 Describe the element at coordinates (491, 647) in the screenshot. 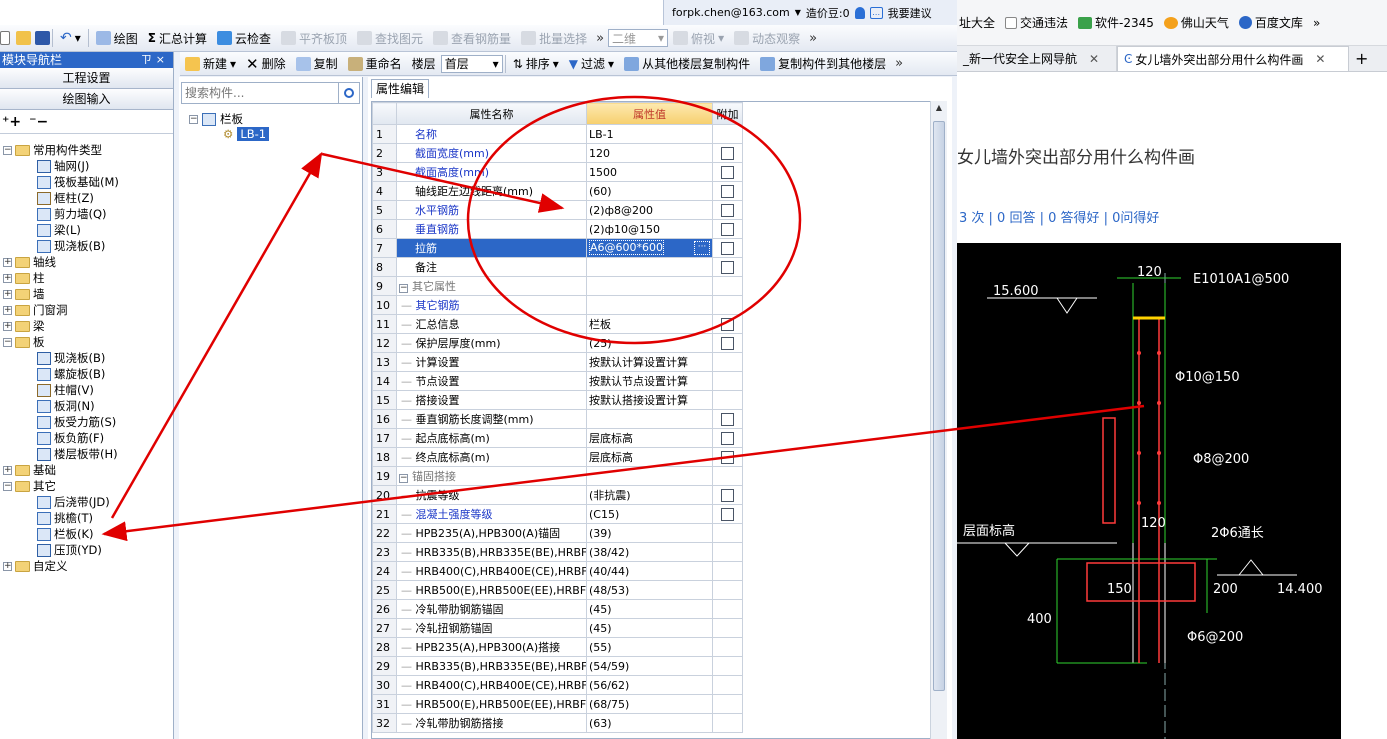

I see `prop-name-cell: — HPB235(A),HPB300(A)搭接` at that location.